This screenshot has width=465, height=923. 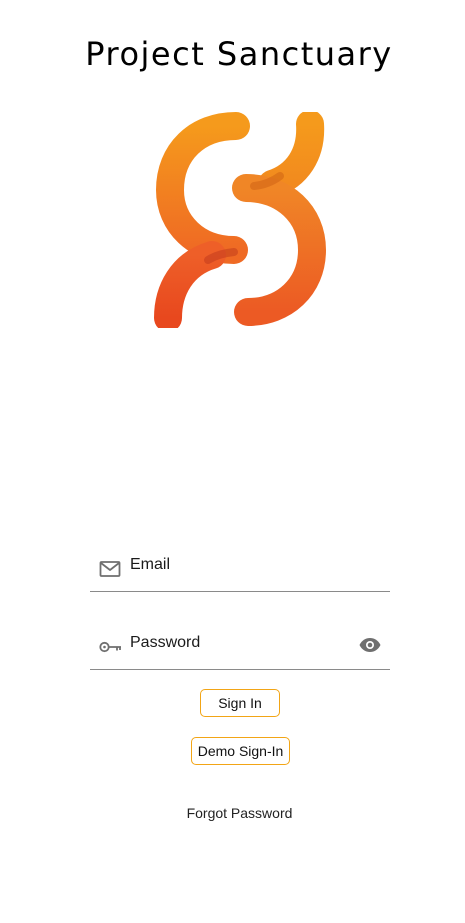 What do you see at coordinates (240, 565) in the screenshot?
I see `email-input` at bounding box center [240, 565].